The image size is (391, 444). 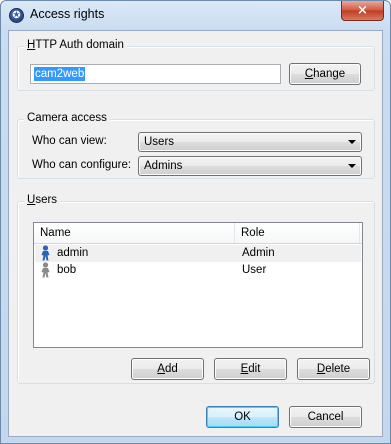 What do you see at coordinates (155, 74) in the screenshot?
I see `auth-domain-input: cam2web` at bounding box center [155, 74].